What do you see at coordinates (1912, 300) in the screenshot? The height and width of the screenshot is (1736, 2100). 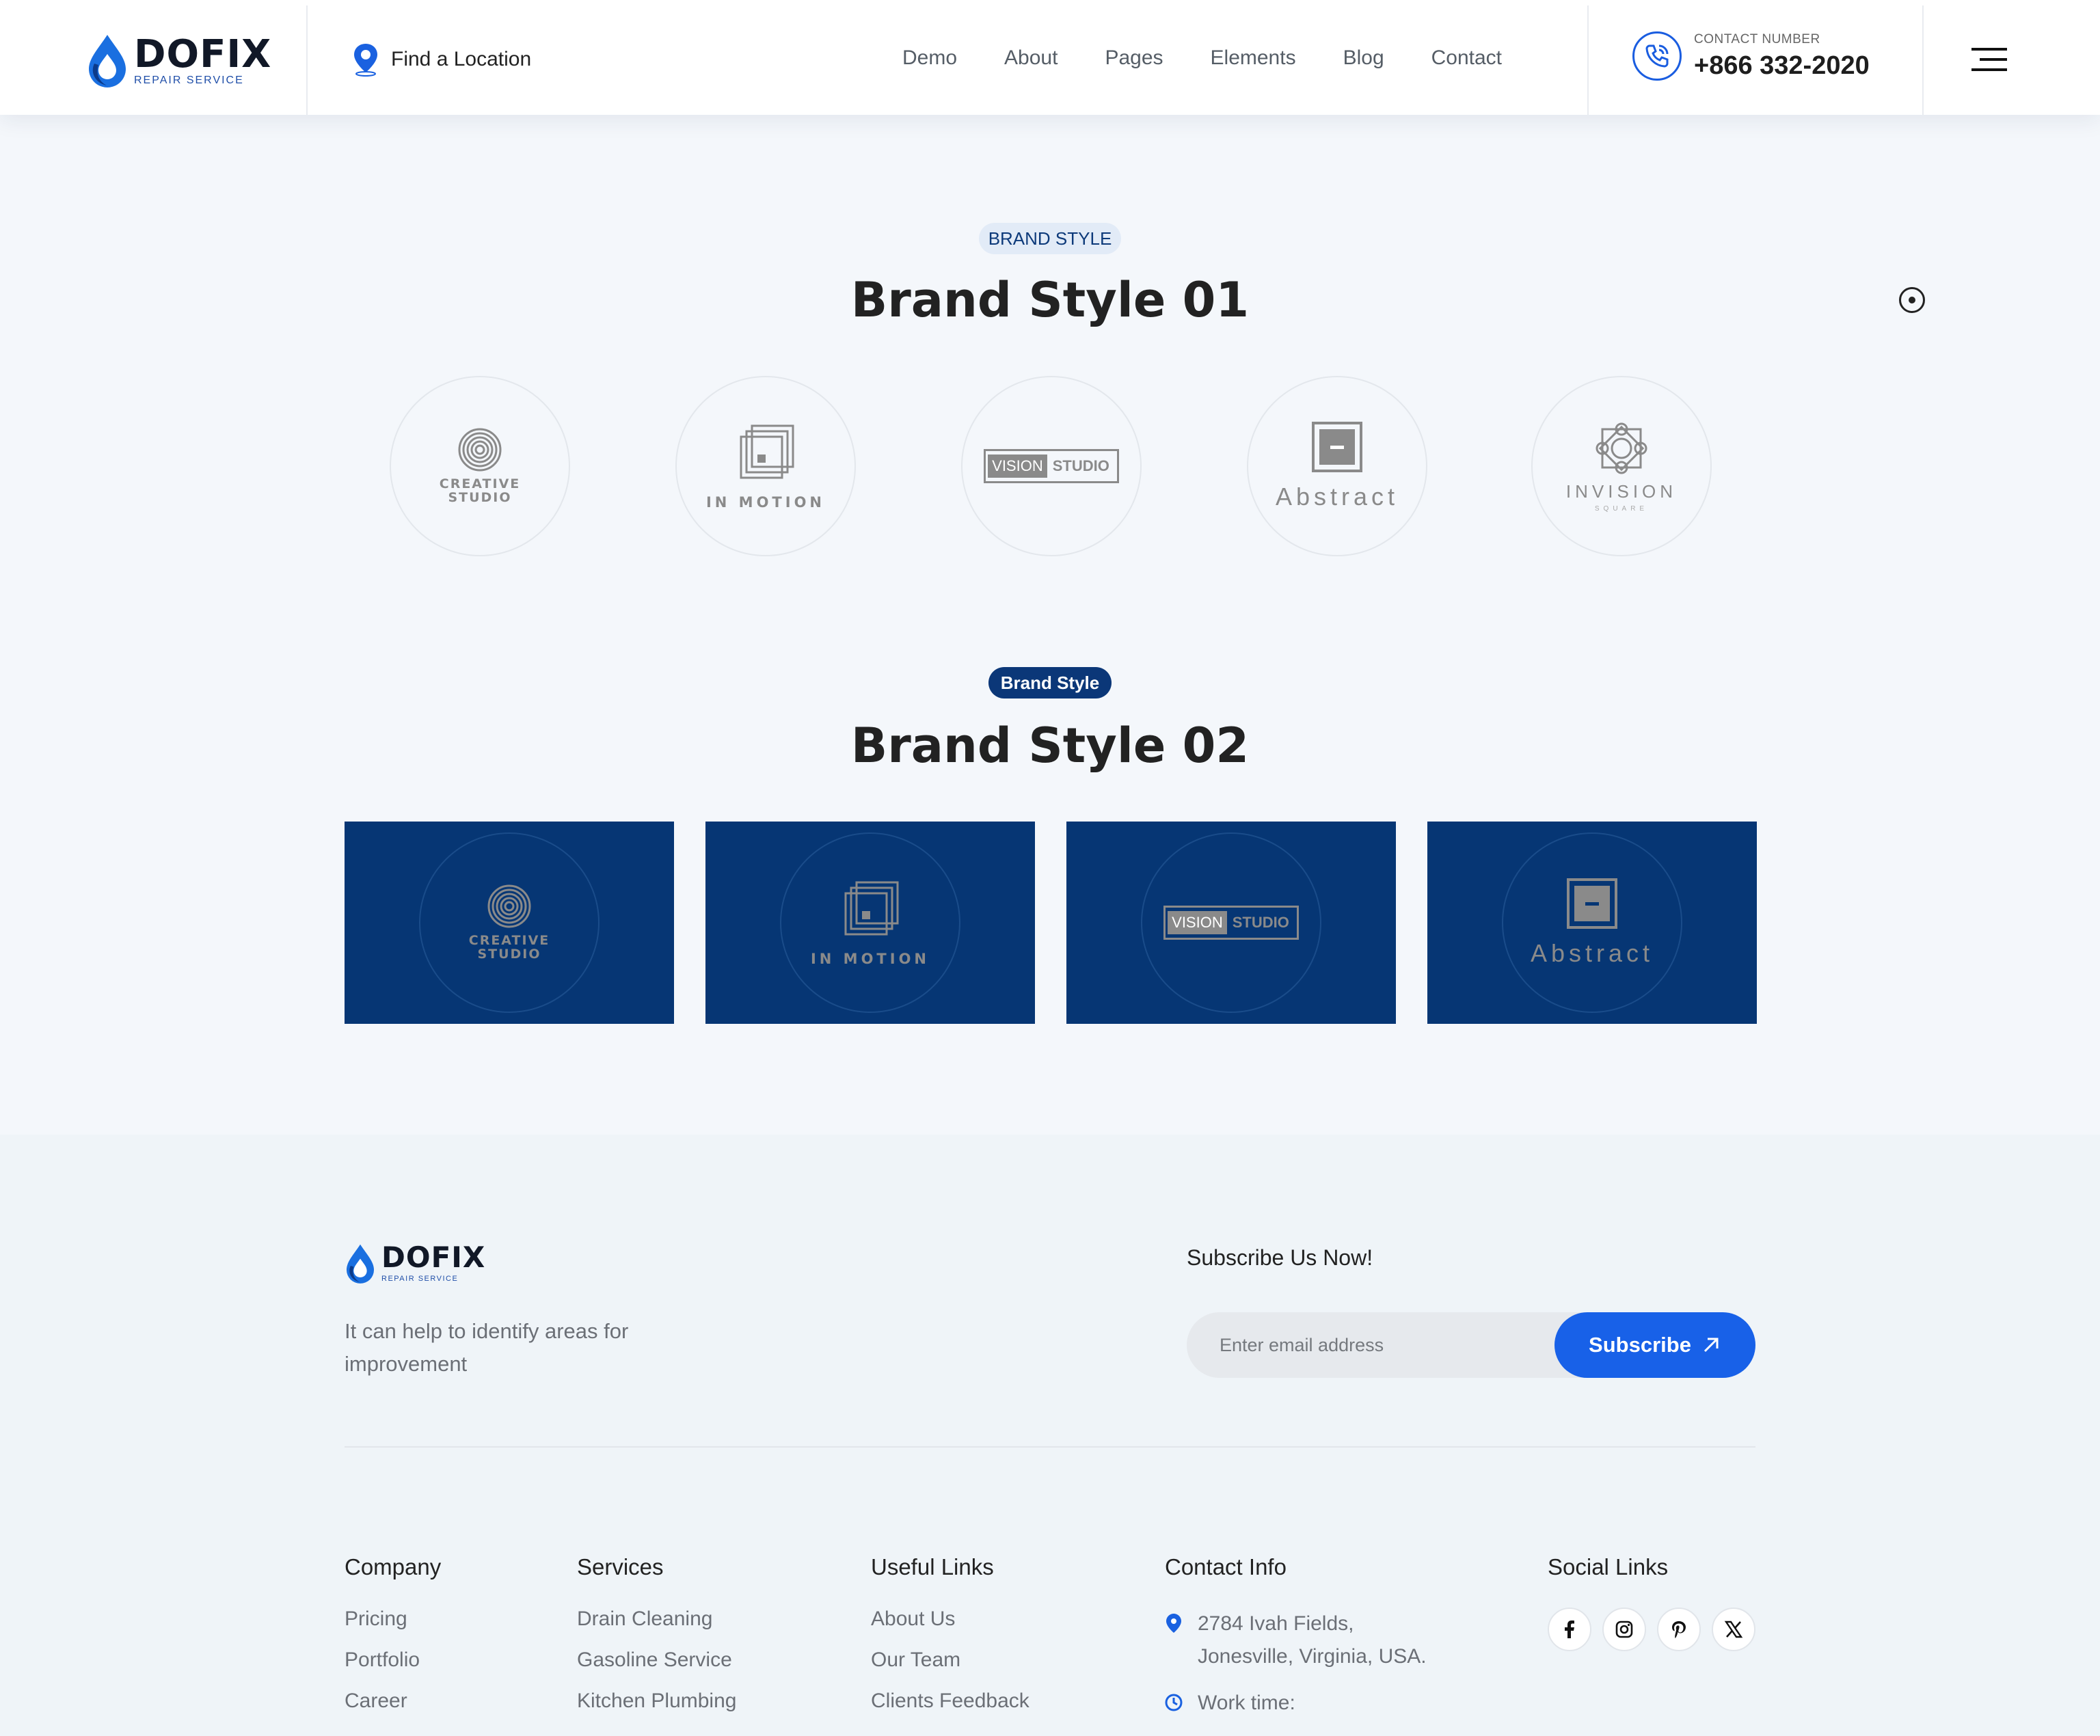 I see `target-icon` at bounding box center [1912, 300].